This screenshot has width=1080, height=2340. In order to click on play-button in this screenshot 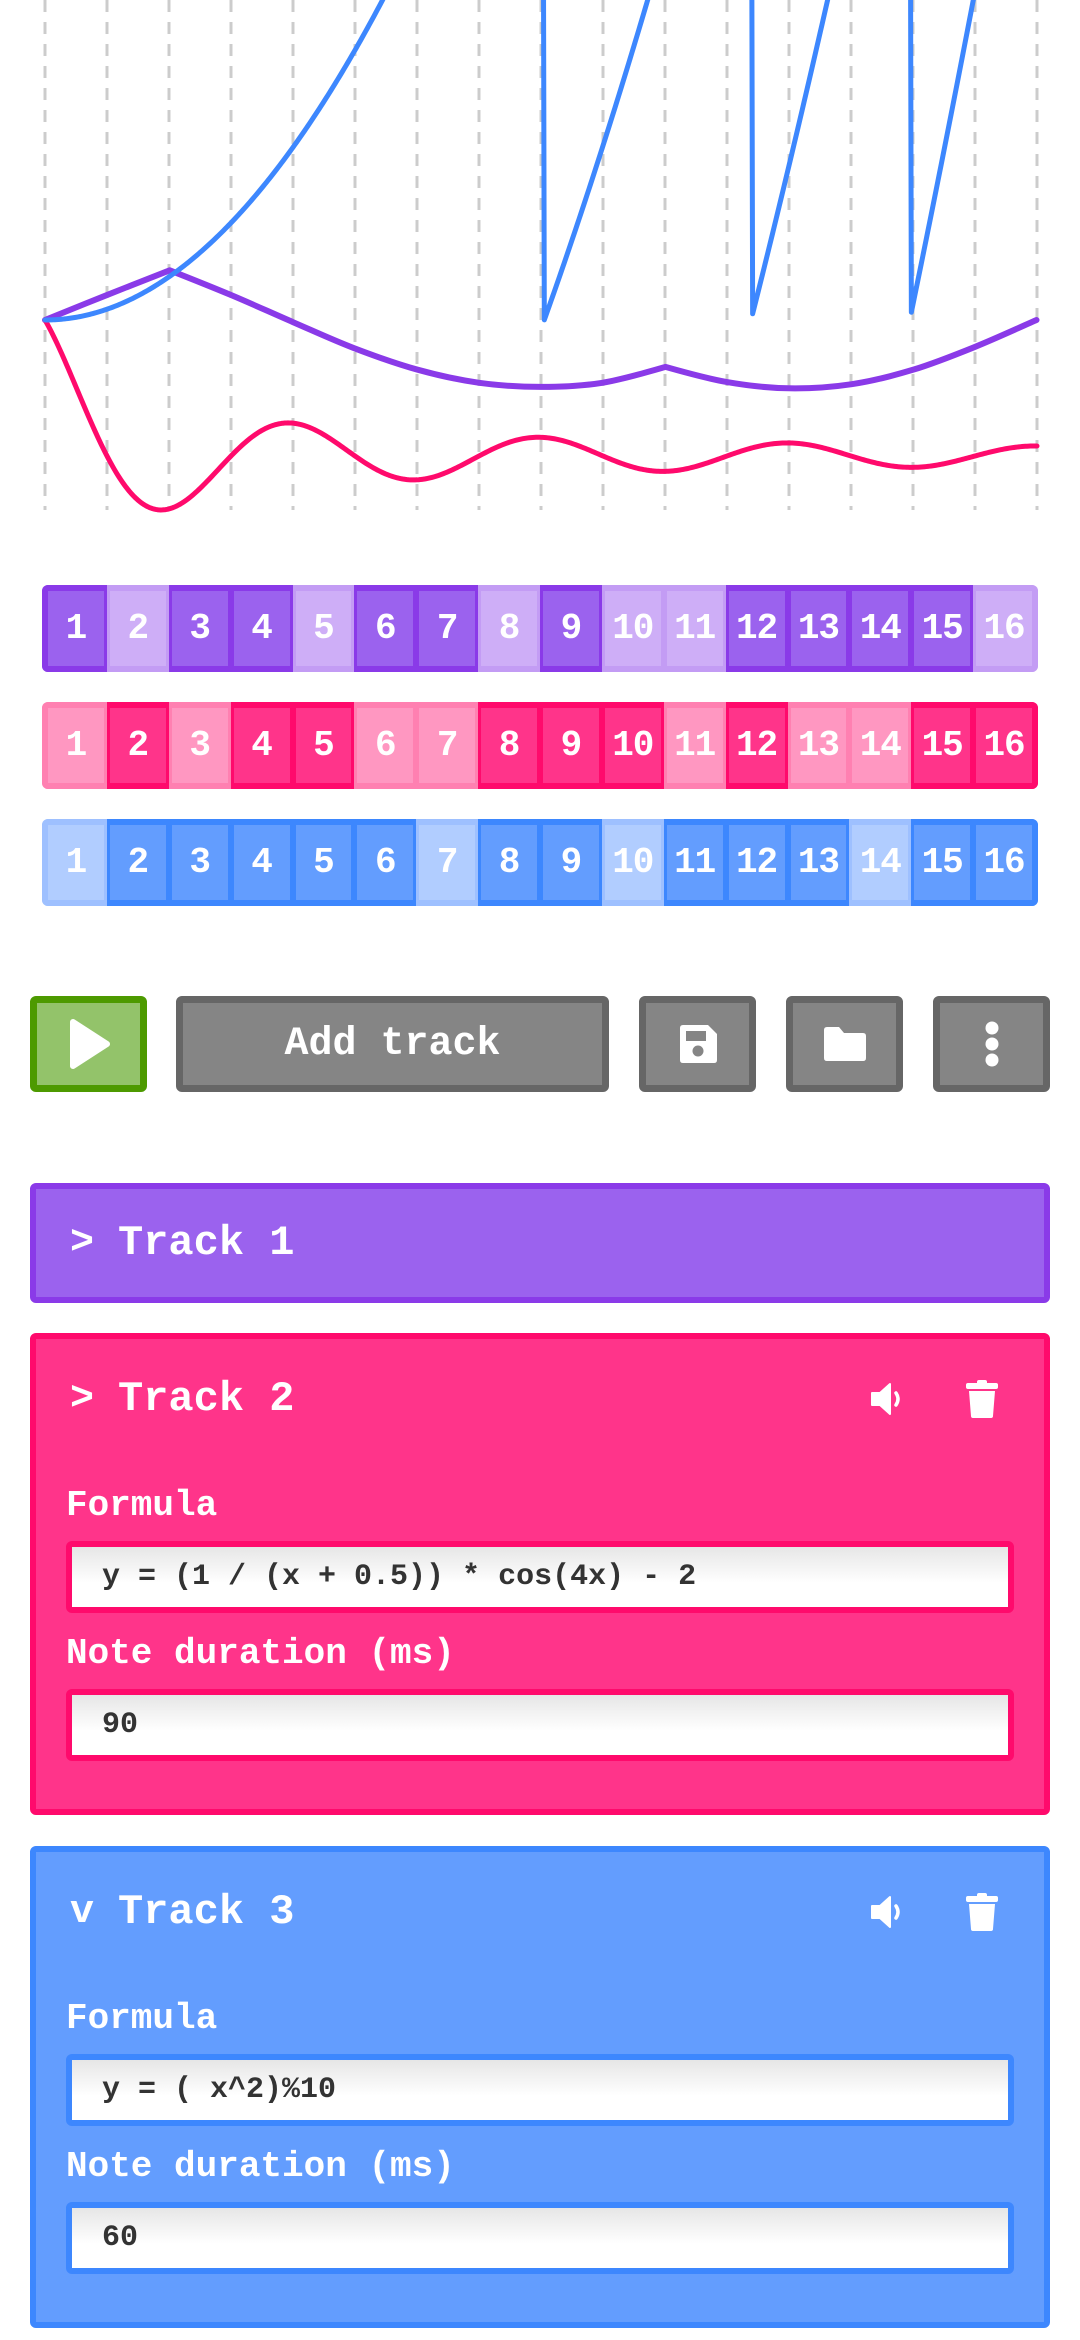, I will do `click(88, 1044)`.